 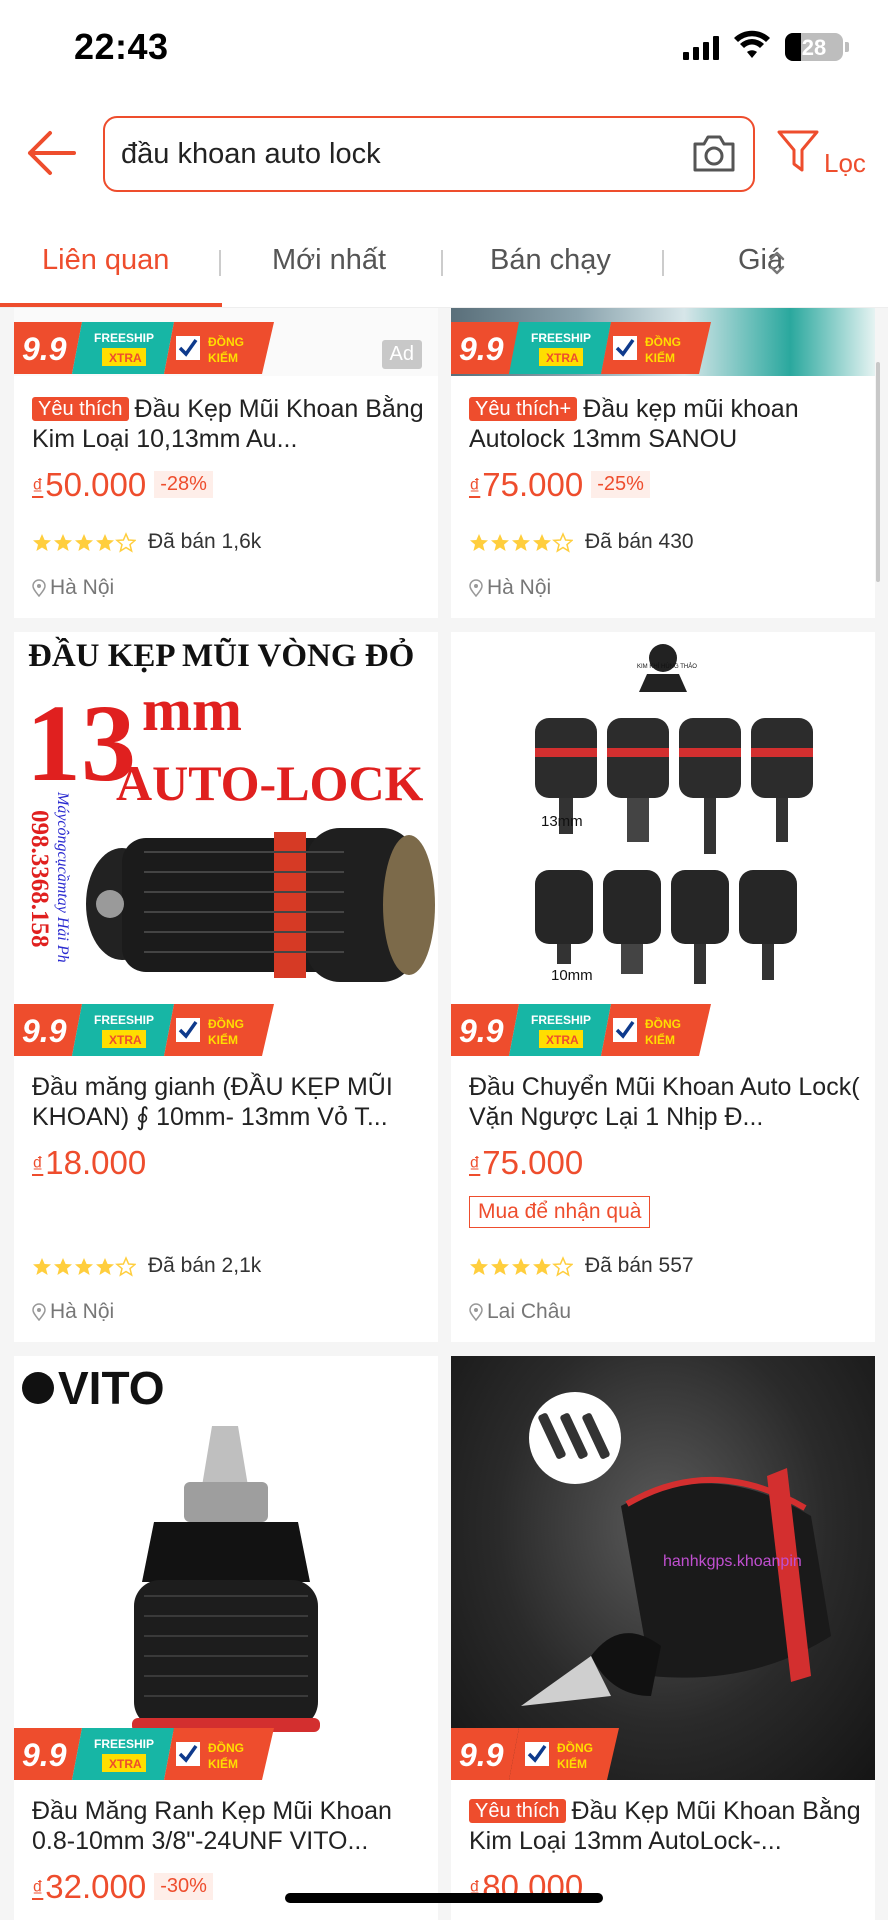 What do you see at coordinates (171, 1547) in the screenshot?
I see `product-photo: VITO` at bounding box center [171, 1547].